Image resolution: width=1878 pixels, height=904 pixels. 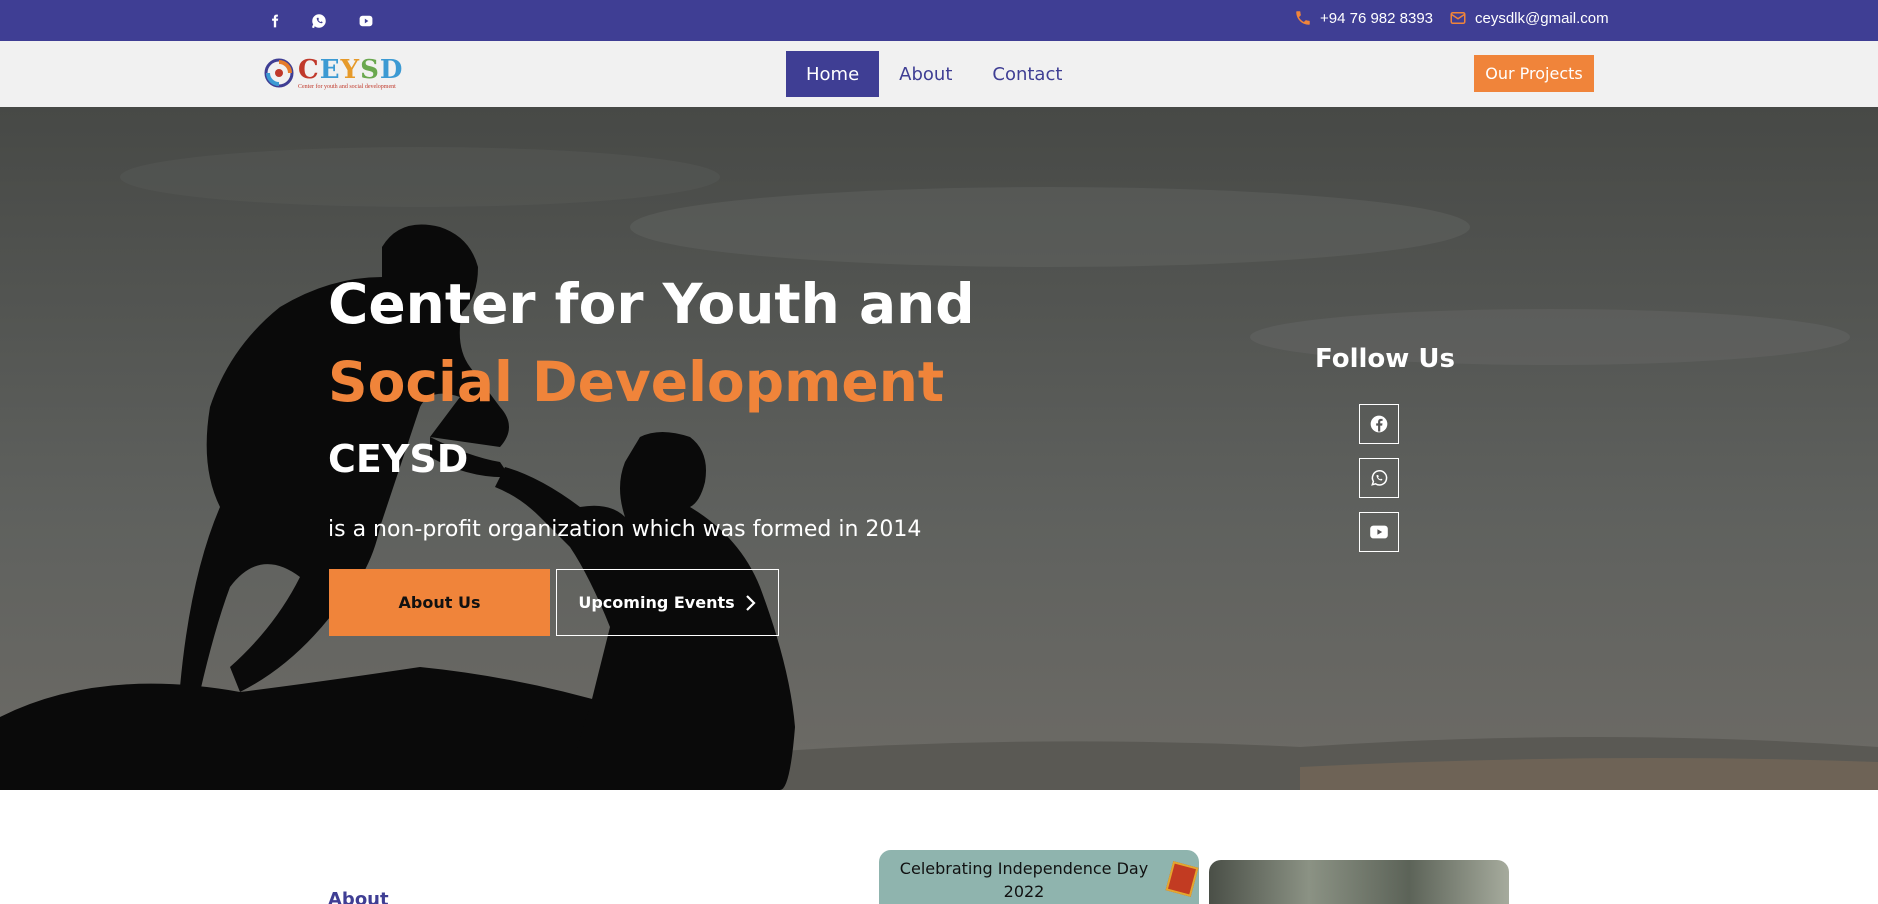 What do you see at coordinates (1385, 359) in the screenshot?
I see `follow-us-heading: Follow Us` at bounding box center [1385, 359].